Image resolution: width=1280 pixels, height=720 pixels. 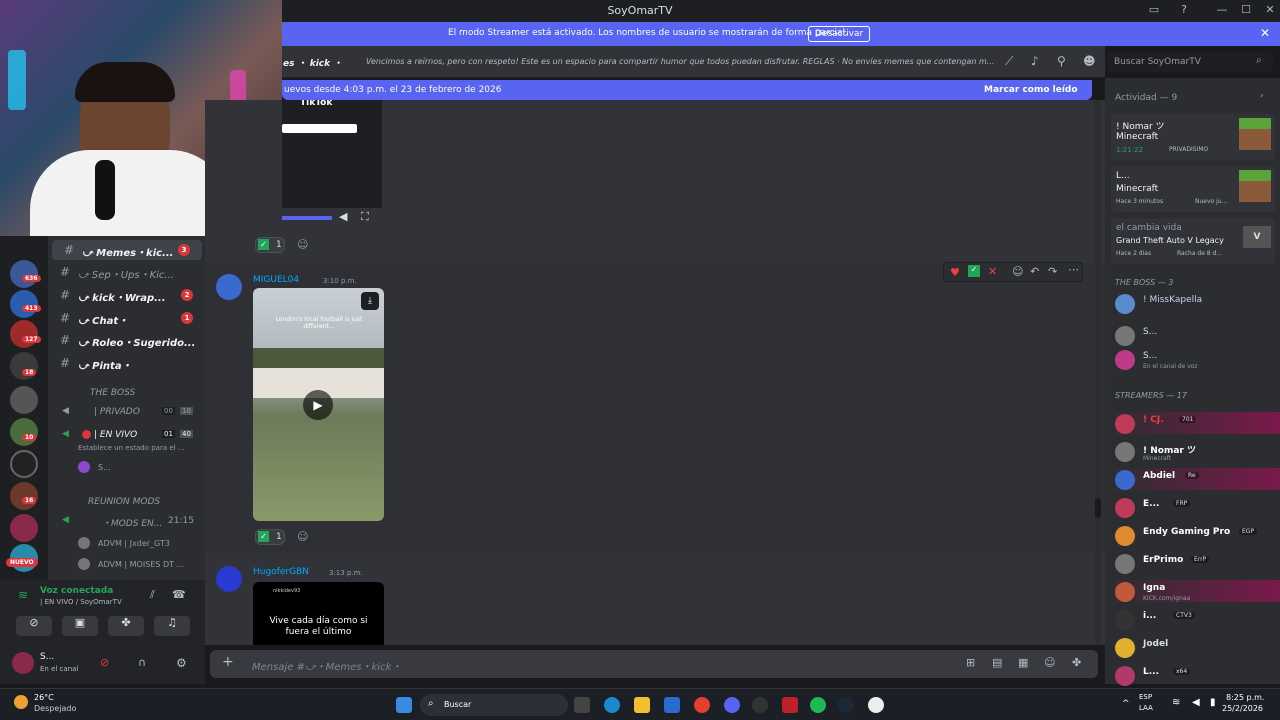 I want to click on headset-icon: ∩, so click(x=142, y=662).